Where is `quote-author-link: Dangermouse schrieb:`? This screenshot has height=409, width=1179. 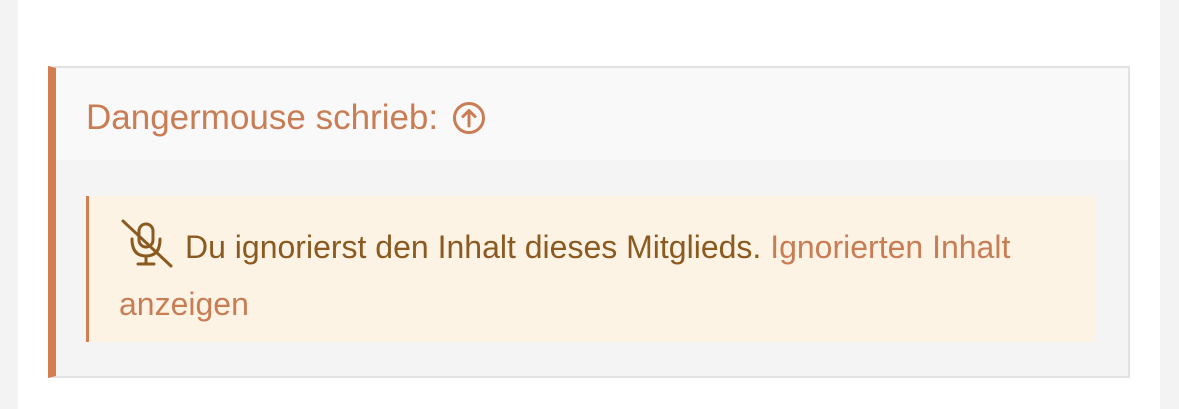 quote-author-link: Dangermouse schrieb: is located at coordinates (286, 118).